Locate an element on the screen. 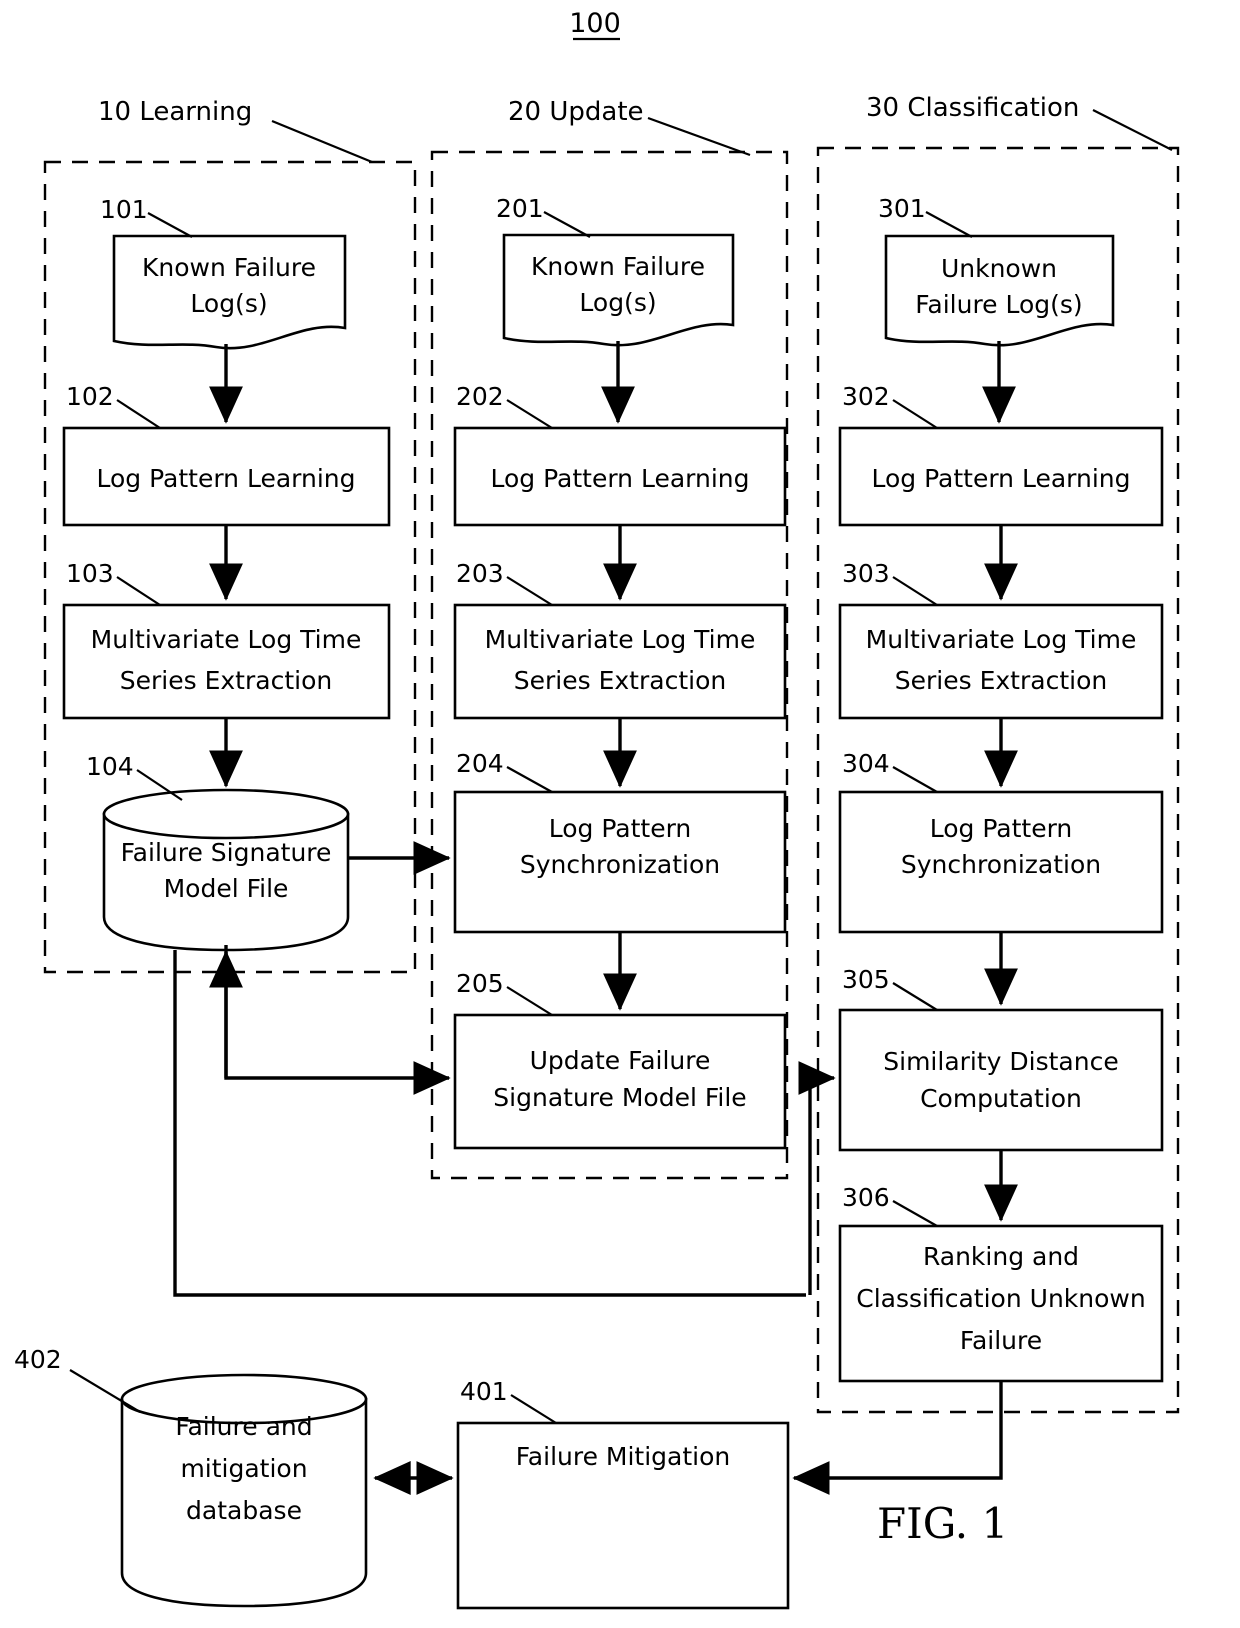  node-302-ref: 302 is located at coordinates (890, 405).